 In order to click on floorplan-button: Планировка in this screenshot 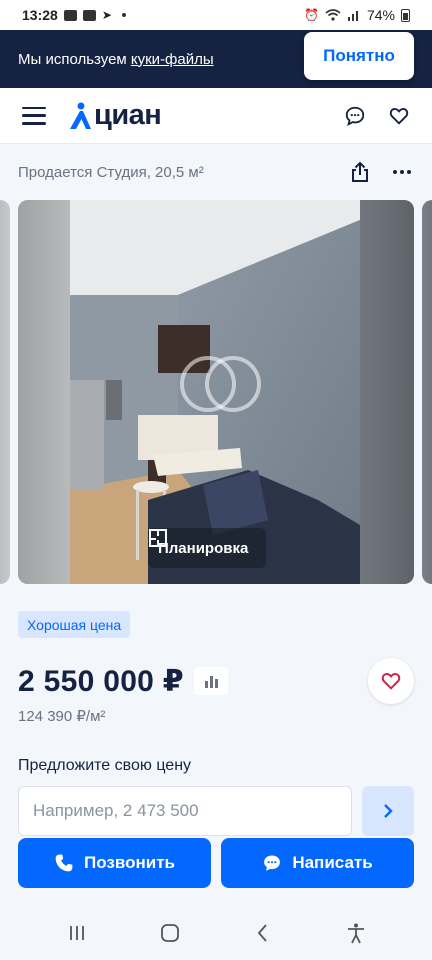, I will do `click(207, 548)`.